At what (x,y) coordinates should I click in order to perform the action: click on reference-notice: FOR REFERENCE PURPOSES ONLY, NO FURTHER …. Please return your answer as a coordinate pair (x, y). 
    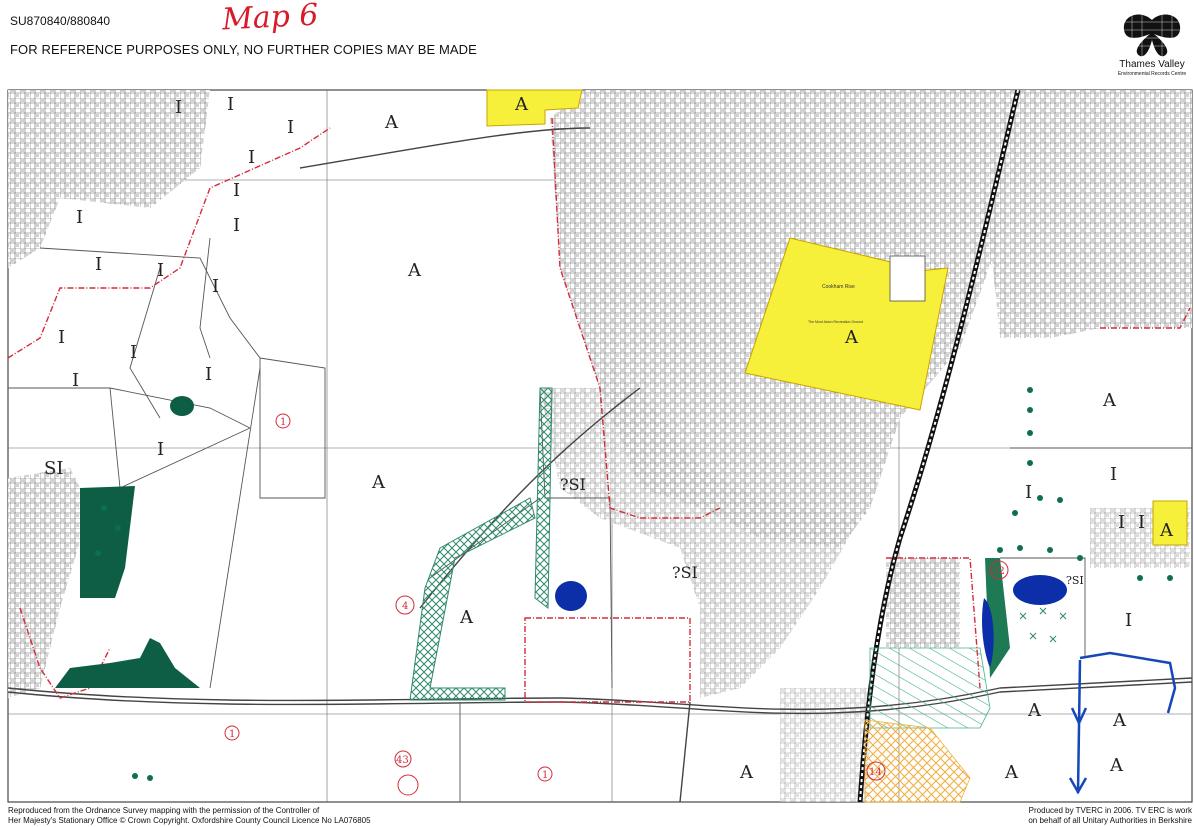
    Looking at the image, I should click on (243, 49).